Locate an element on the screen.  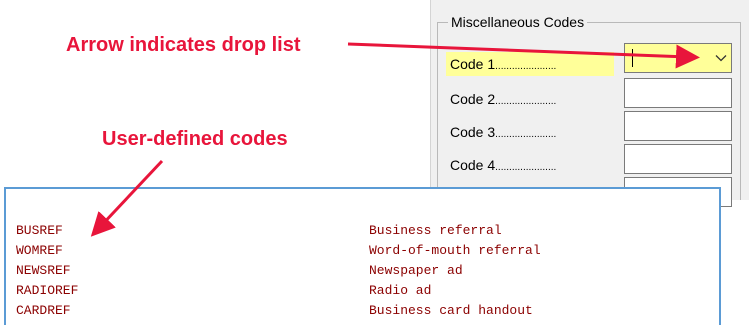
codes-annotation: User-defined codes is located at coordinates (195, 139).